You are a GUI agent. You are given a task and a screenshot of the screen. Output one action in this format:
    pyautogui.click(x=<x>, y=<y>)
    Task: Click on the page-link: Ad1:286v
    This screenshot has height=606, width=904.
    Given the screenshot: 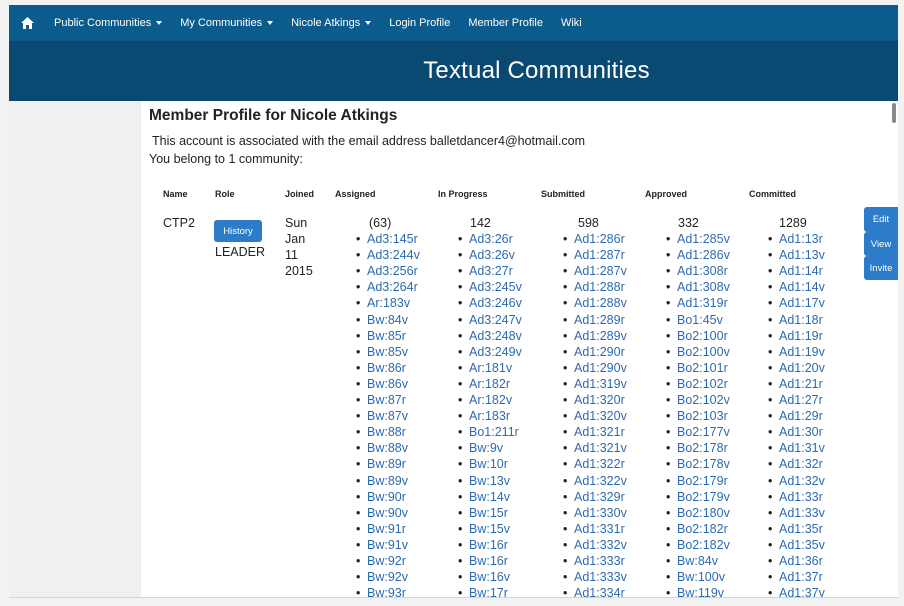 What is the action you would take?
    pyautogui.click(x=698, y=255)
    